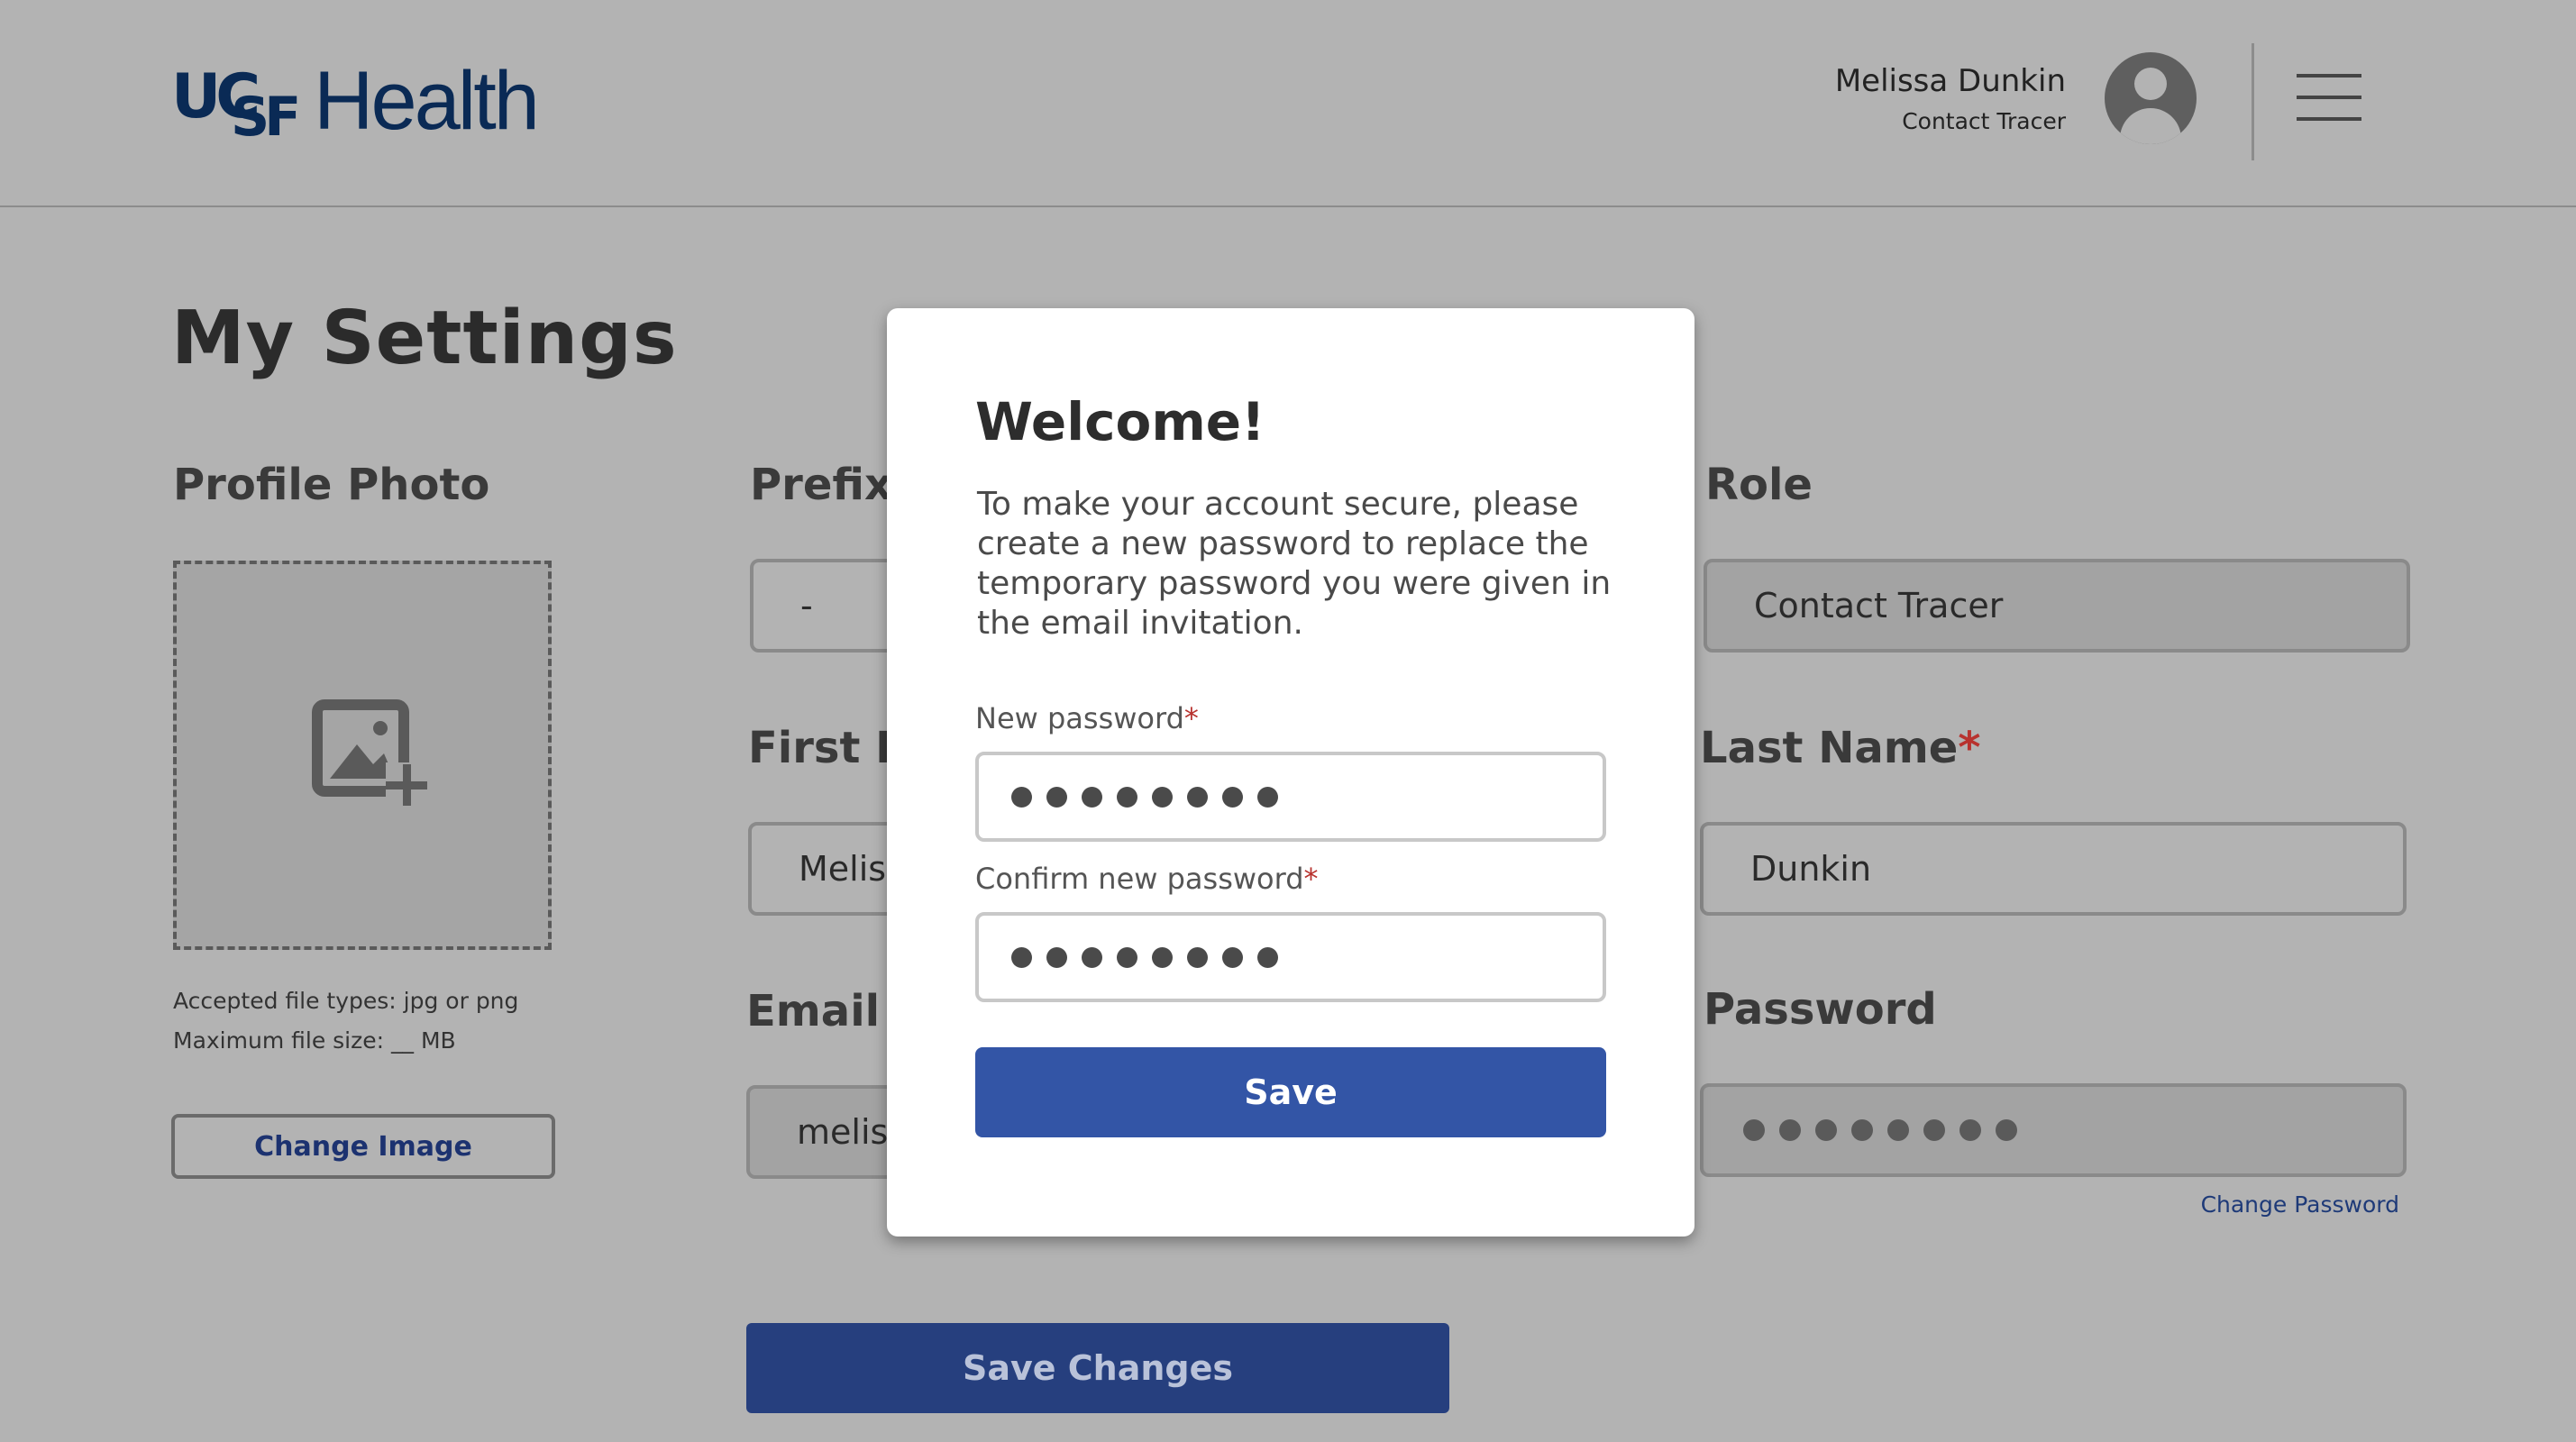 The height and width of the screenshot is (1442, 2576). I want to click on last-name-label: Last Name*, so click(1840, 748).